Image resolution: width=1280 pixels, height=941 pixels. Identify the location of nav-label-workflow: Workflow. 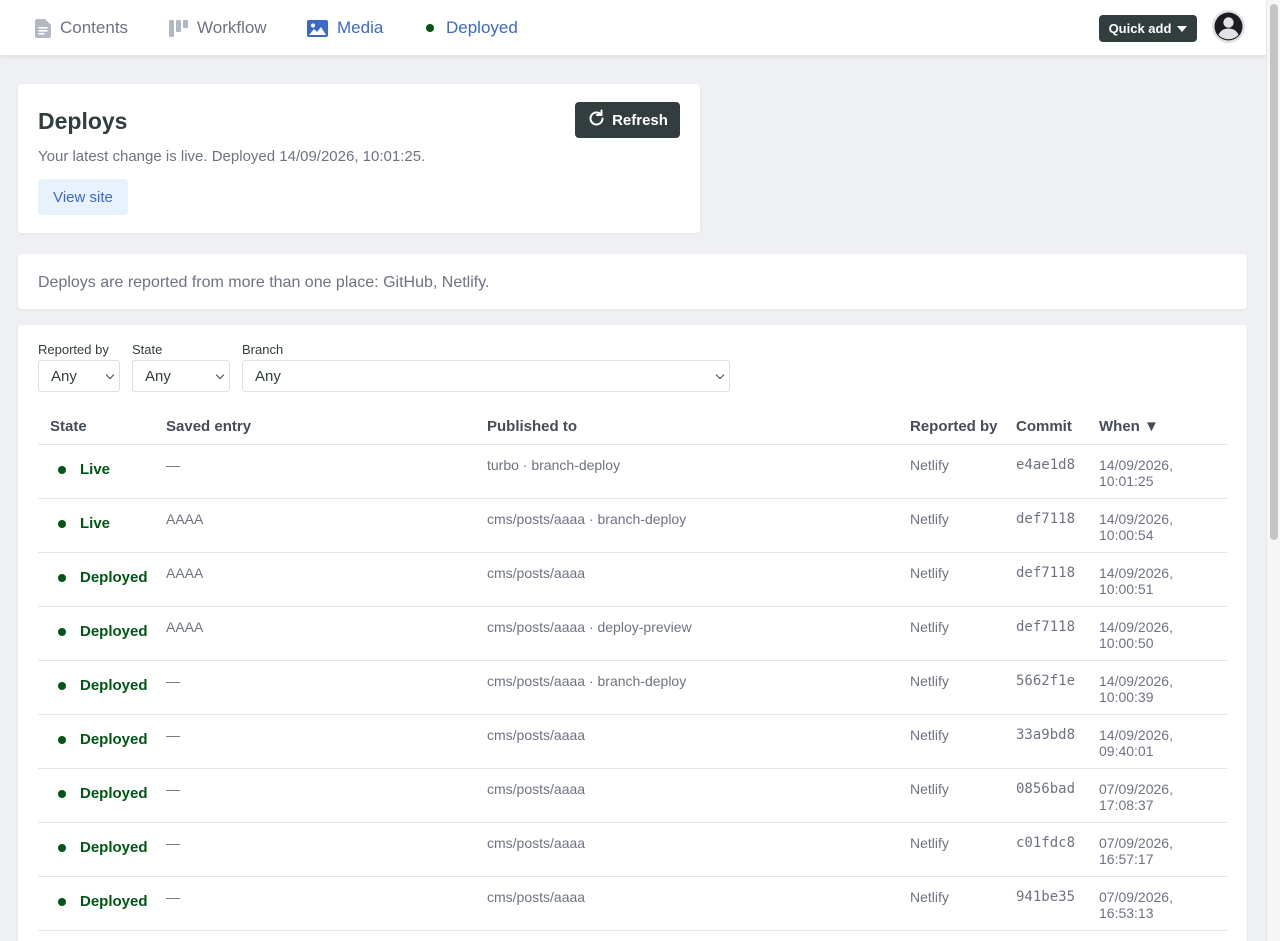
(232, 27).